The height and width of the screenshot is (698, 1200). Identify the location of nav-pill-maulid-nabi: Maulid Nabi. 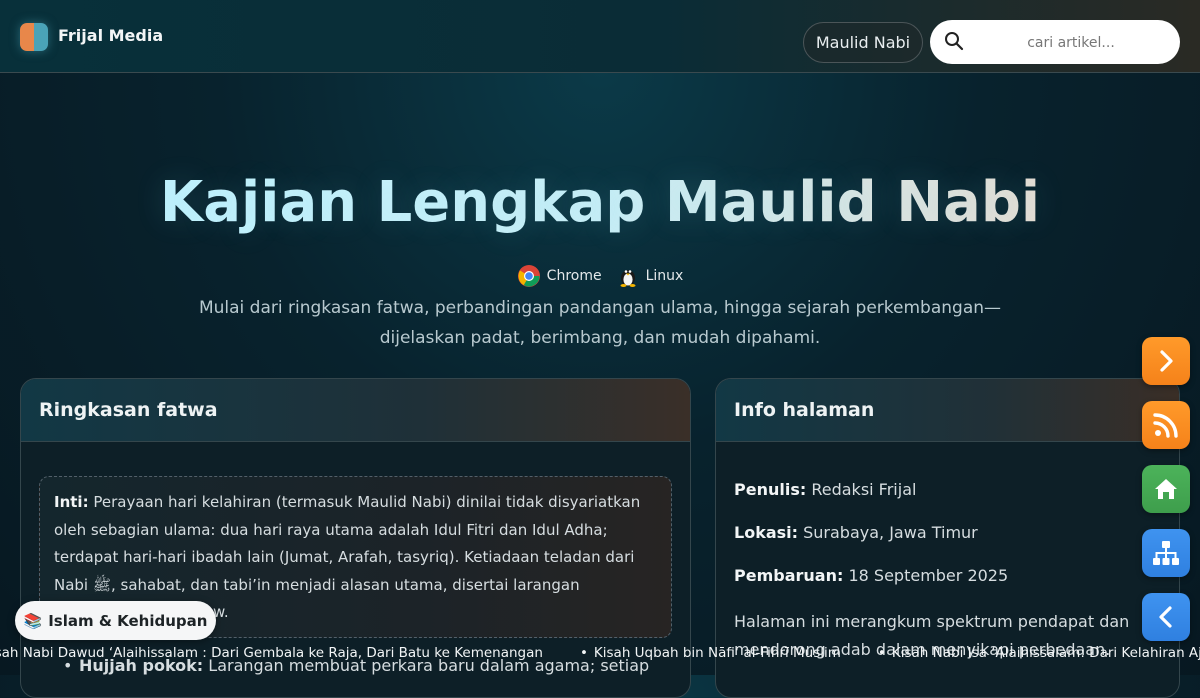
(863, 42).